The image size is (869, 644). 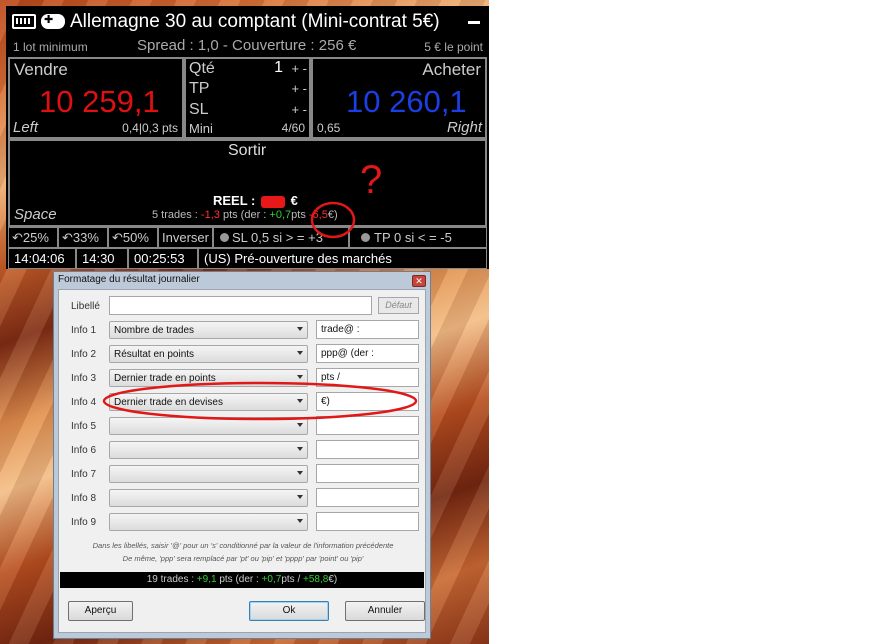 What do you see at coordinates (367, 377) in the screenshot?
I see `info-text-field: pts /` at bounding box center [367, 377].